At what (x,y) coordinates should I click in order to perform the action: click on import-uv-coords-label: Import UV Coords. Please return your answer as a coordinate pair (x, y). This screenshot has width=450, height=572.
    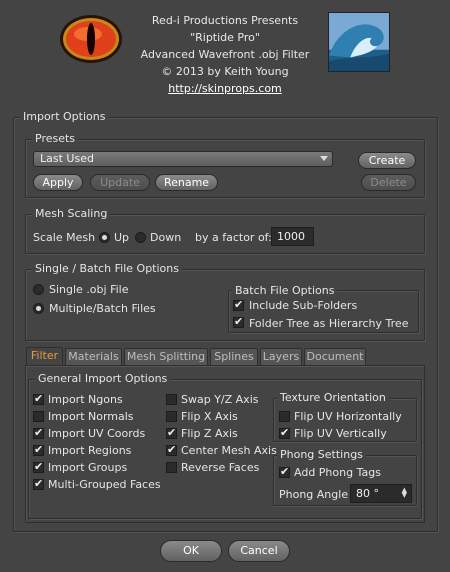
    Looking at the image, I should click on (97, 433).